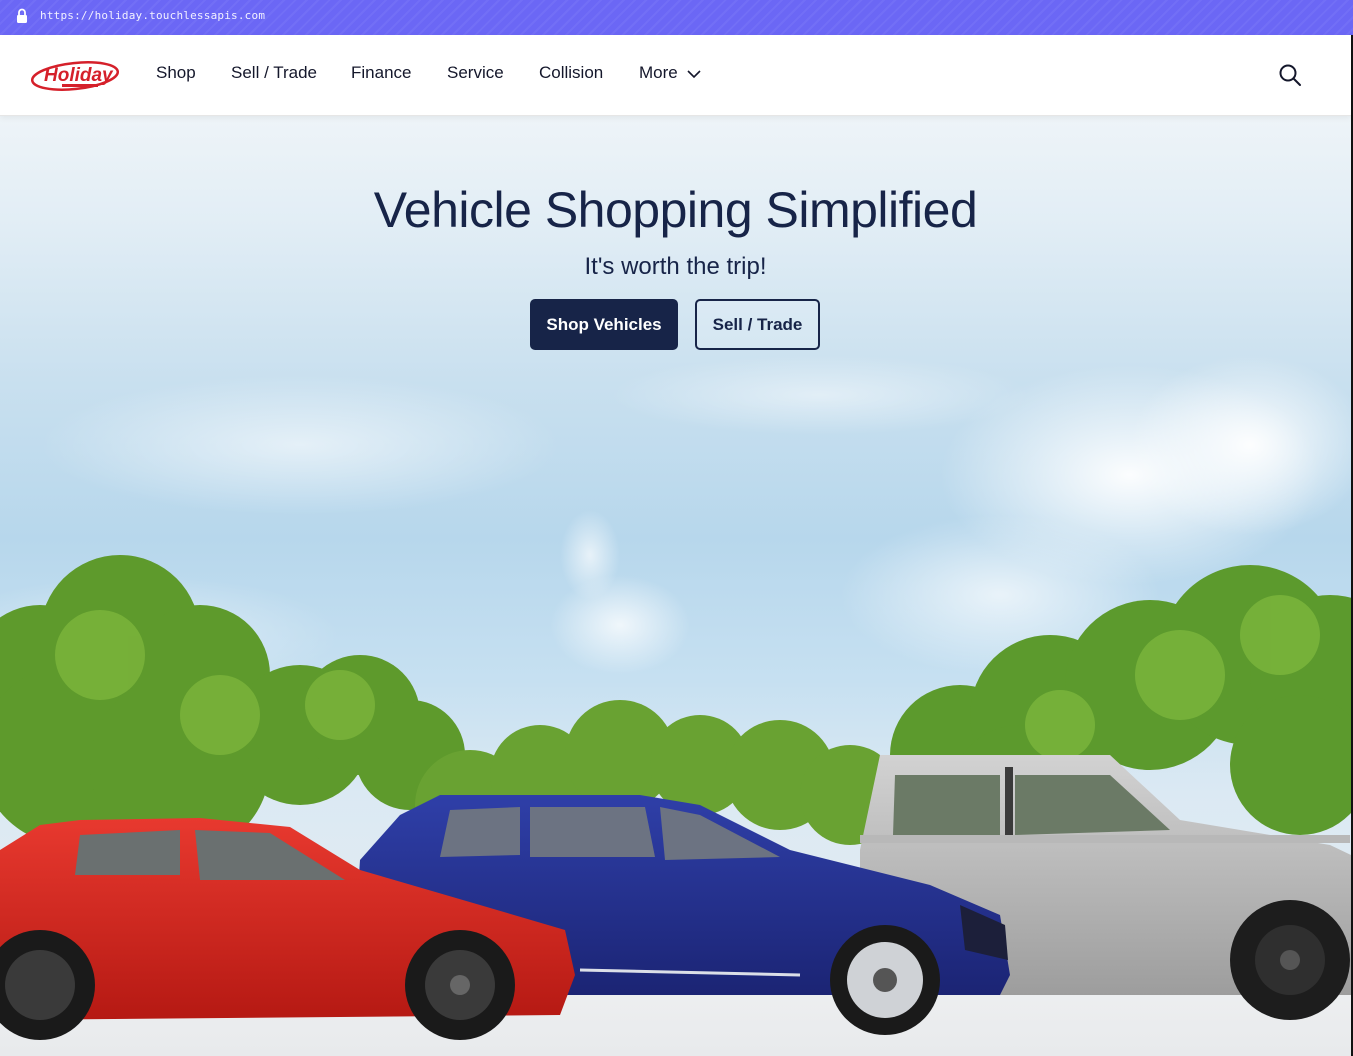  I want to click on nav-more-label: More, so click(658, 72).